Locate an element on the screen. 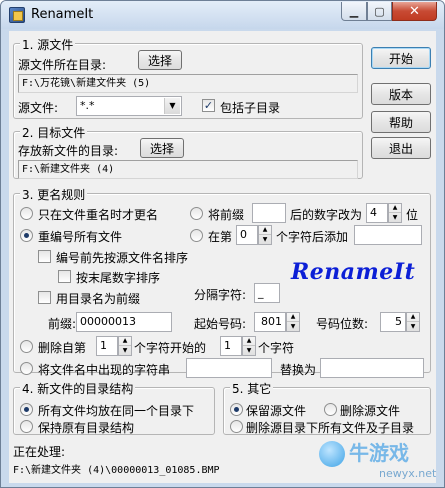  source-select-button: 选择 is located at coordinates (160, 60).